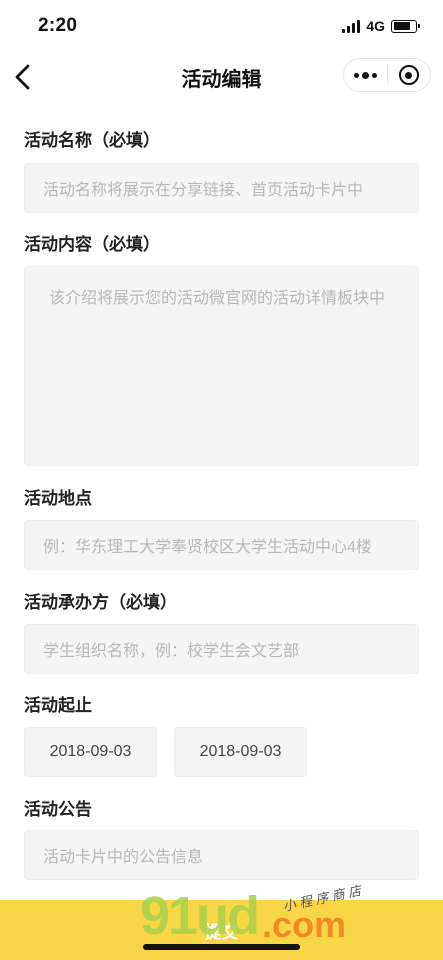 Image resolution: width=443 pixels, height=960 pixels. I want to click on notice-label: 活动公告, so click(58, 809).